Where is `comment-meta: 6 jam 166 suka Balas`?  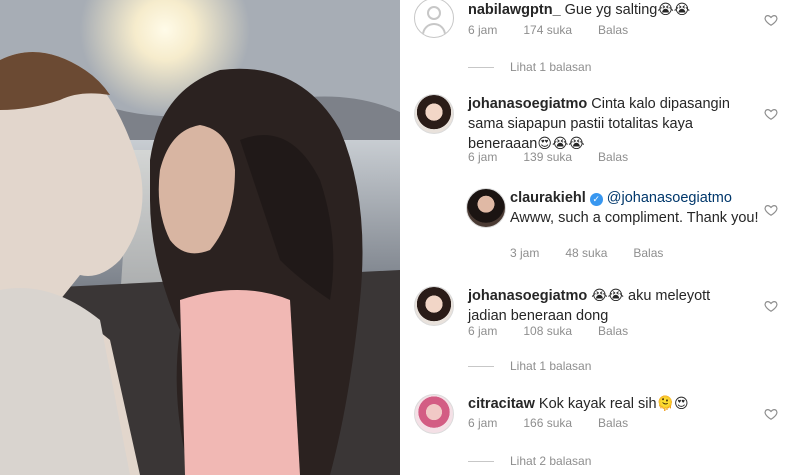 comment-meta: 6 jam 166 suka Balas is located at coordinates (561, 423).